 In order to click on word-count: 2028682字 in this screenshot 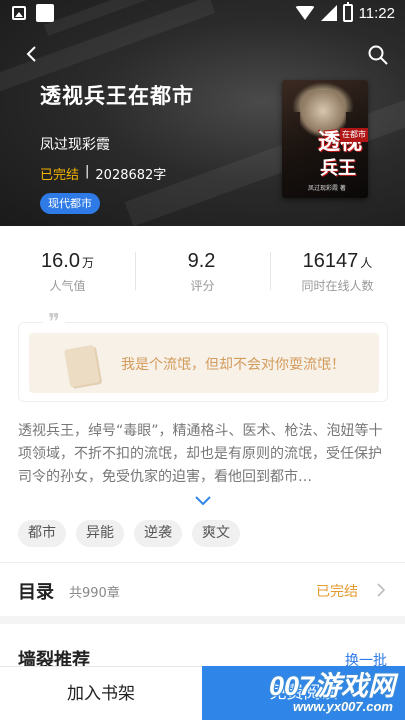, I will do `click(131, 175)`.